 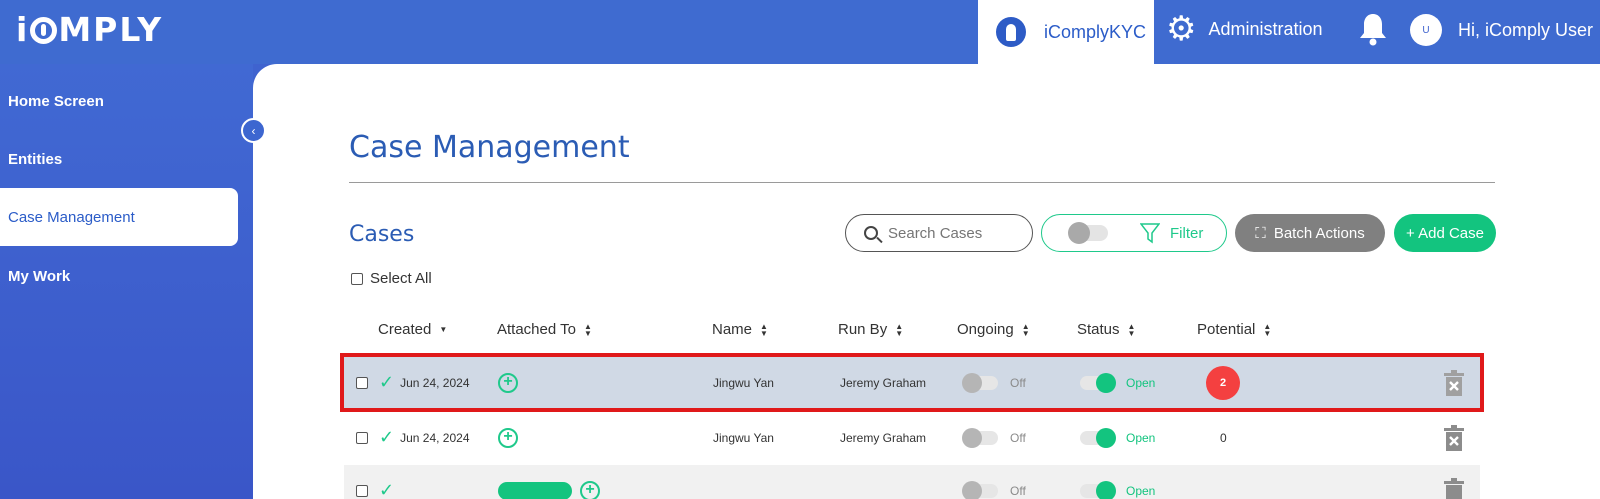 What do you see at coordinates (1373, 29) in the screenshot?
I see `bell-icon` at bounding box center [1373, 29].